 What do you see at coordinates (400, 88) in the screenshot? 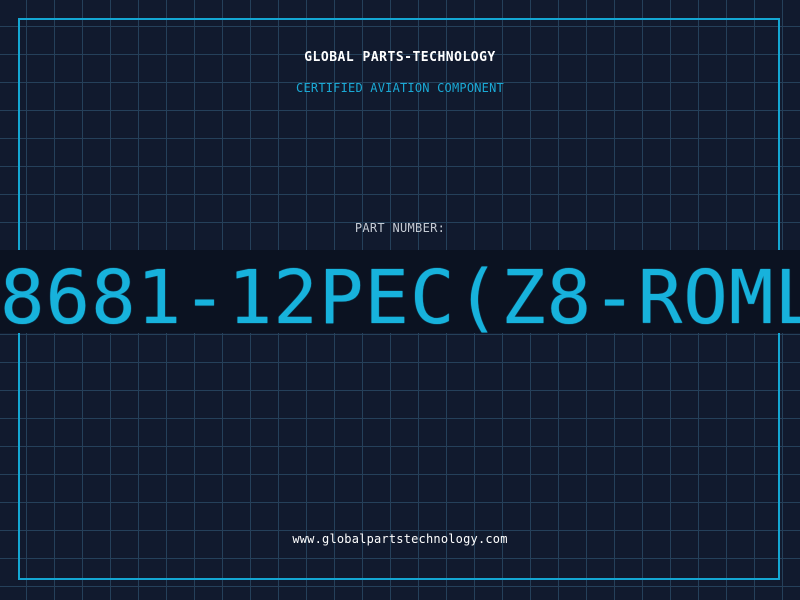
I see `certification-subtitle: CERTIFIED AVIATION COMPONENT` at bounding box center [400, 88].